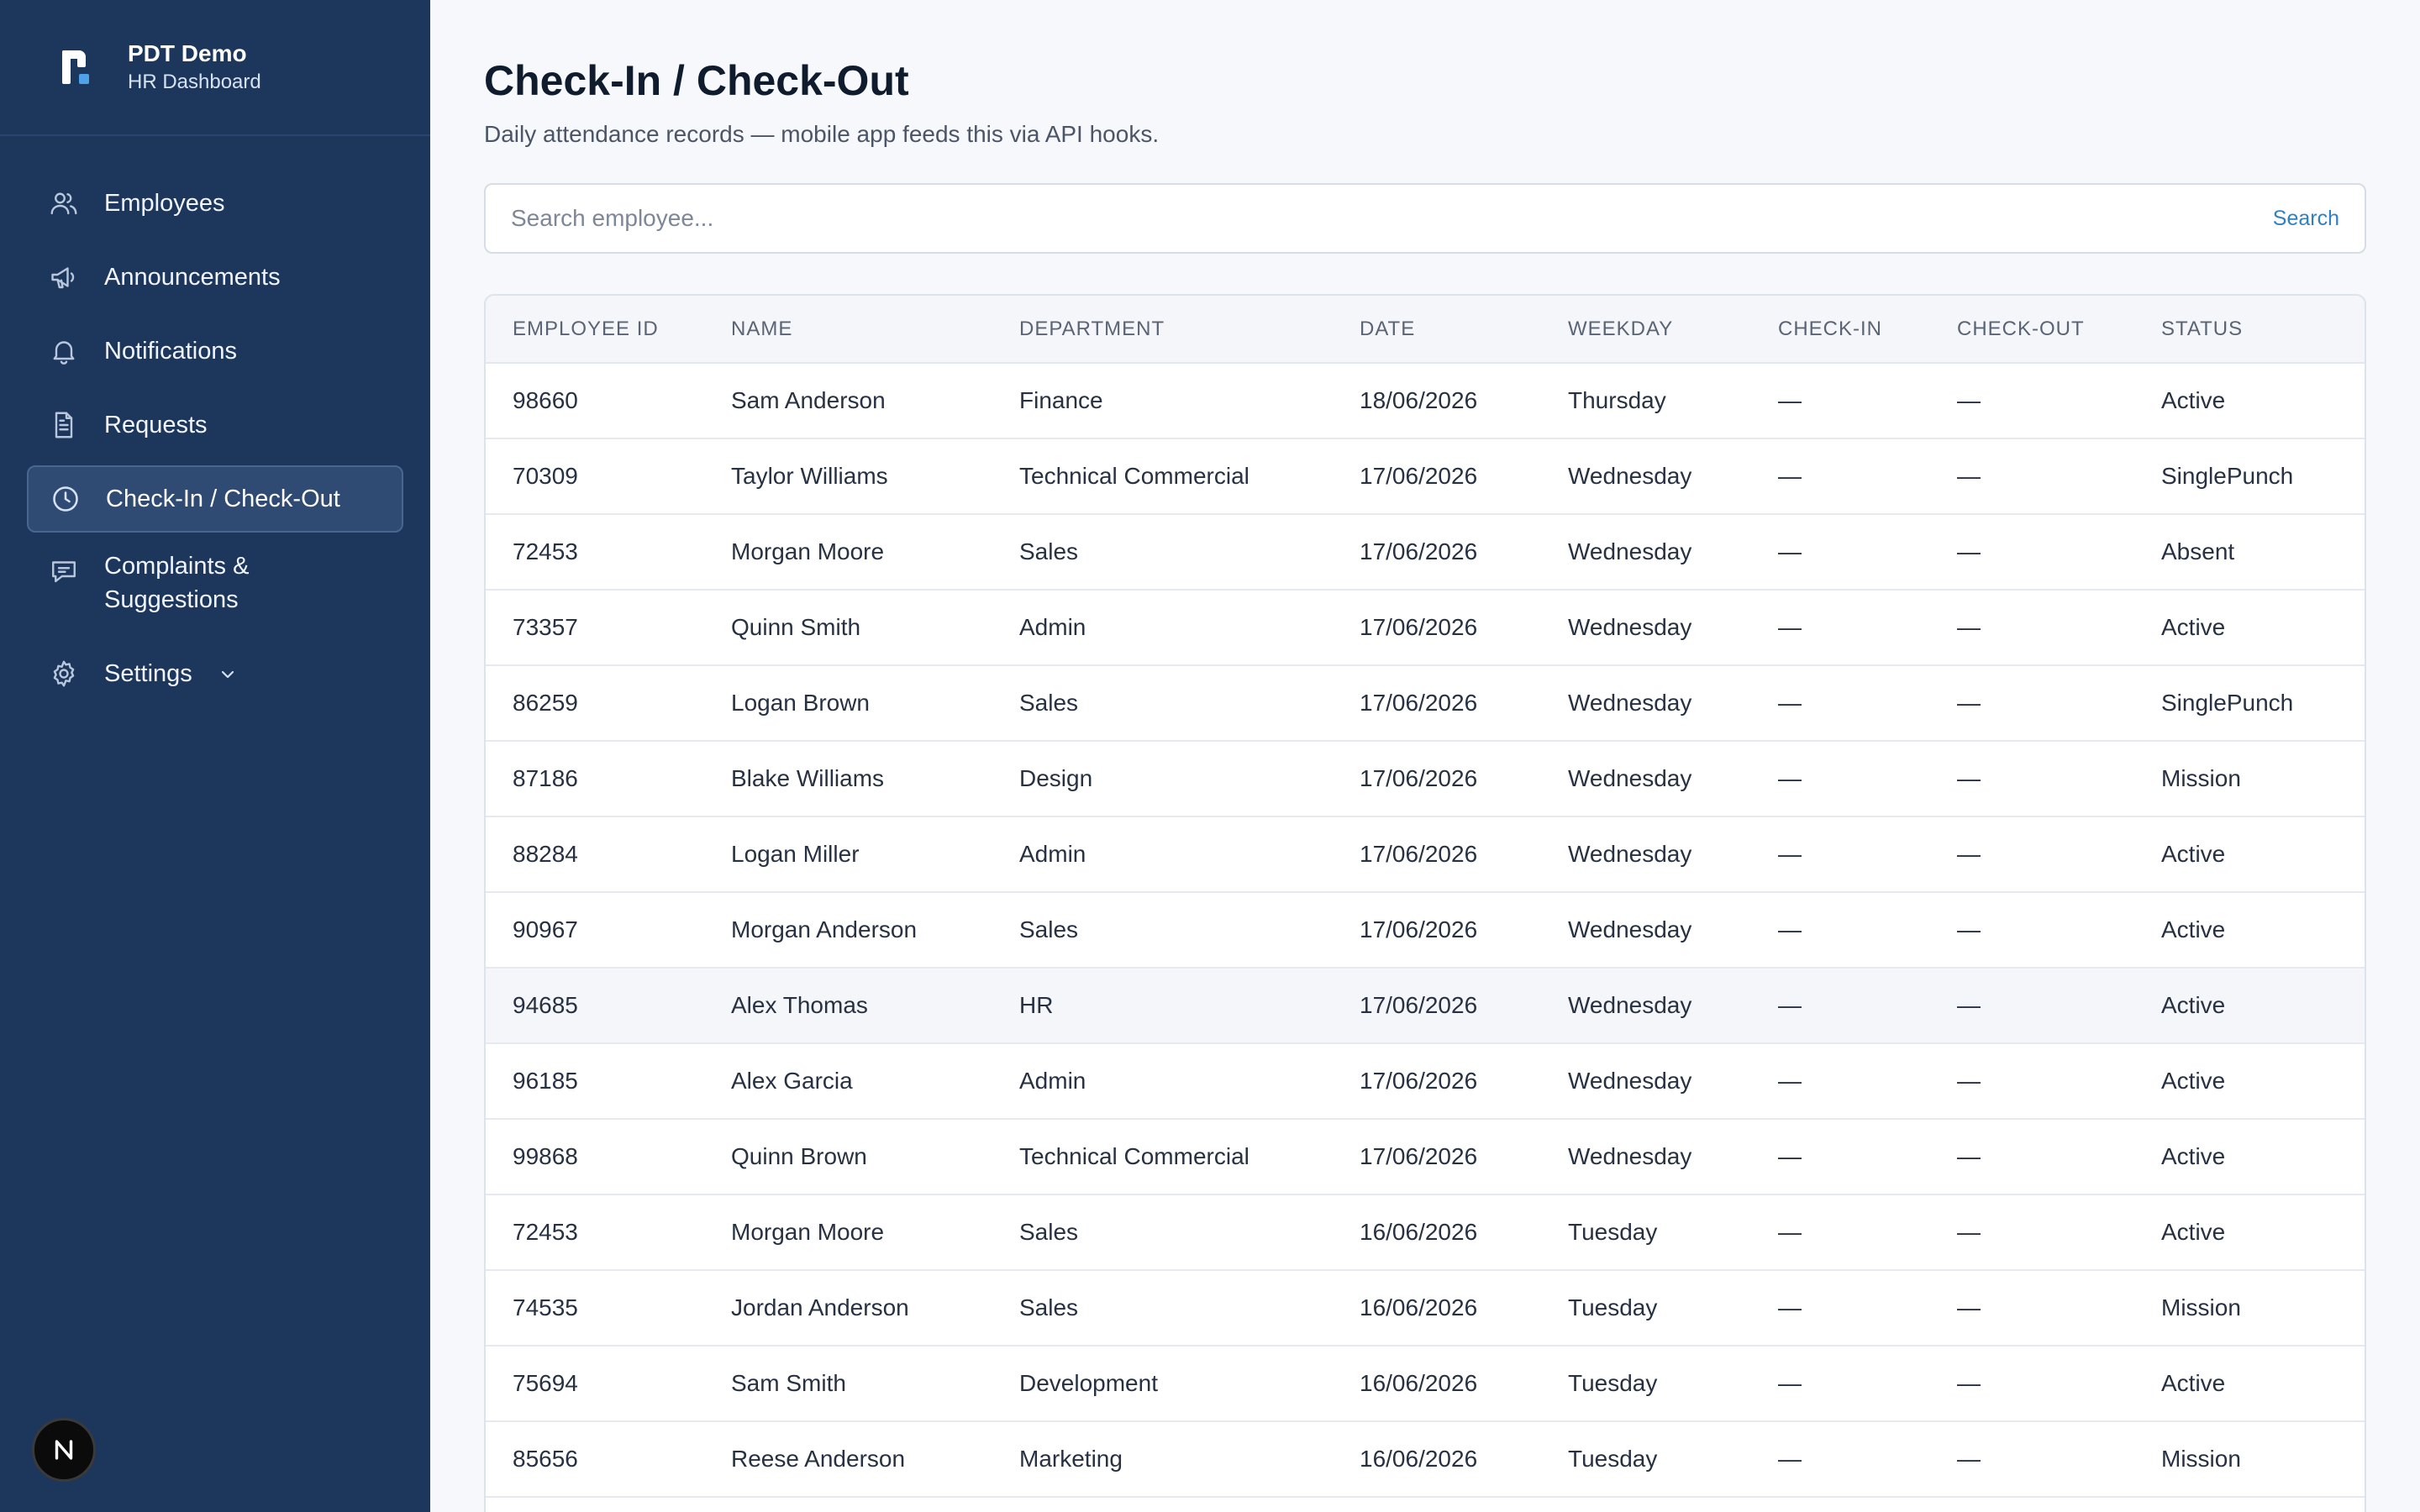  Describe the element at coordinates (2032, 330) in the screenshot. I see `column-header-check-out: CHECK-OUT` at that location.